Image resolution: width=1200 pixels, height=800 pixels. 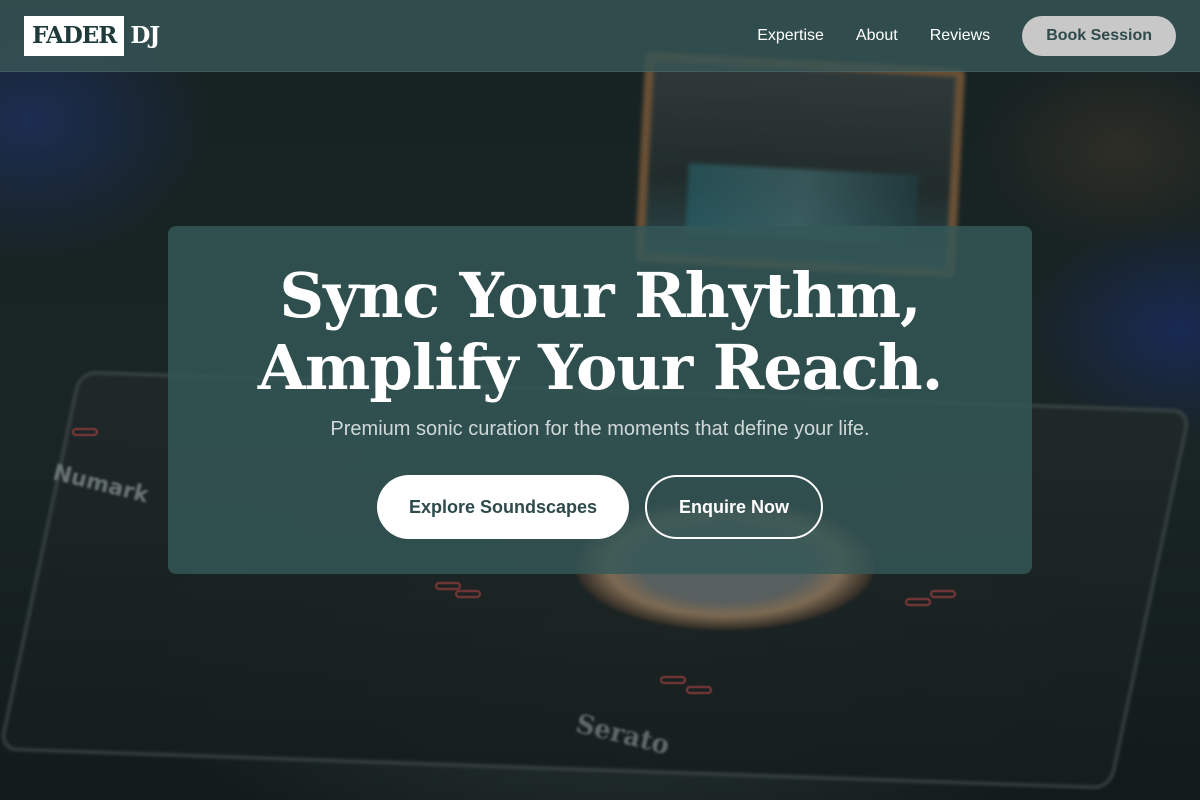 I want to click on hero-title: Sync Your Rhythm, Amplify Your Reach., so click(x=600, y=332).